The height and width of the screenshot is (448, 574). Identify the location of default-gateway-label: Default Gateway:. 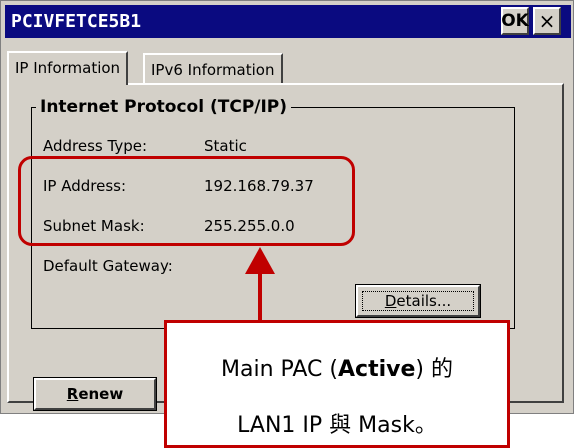
(108, 266).